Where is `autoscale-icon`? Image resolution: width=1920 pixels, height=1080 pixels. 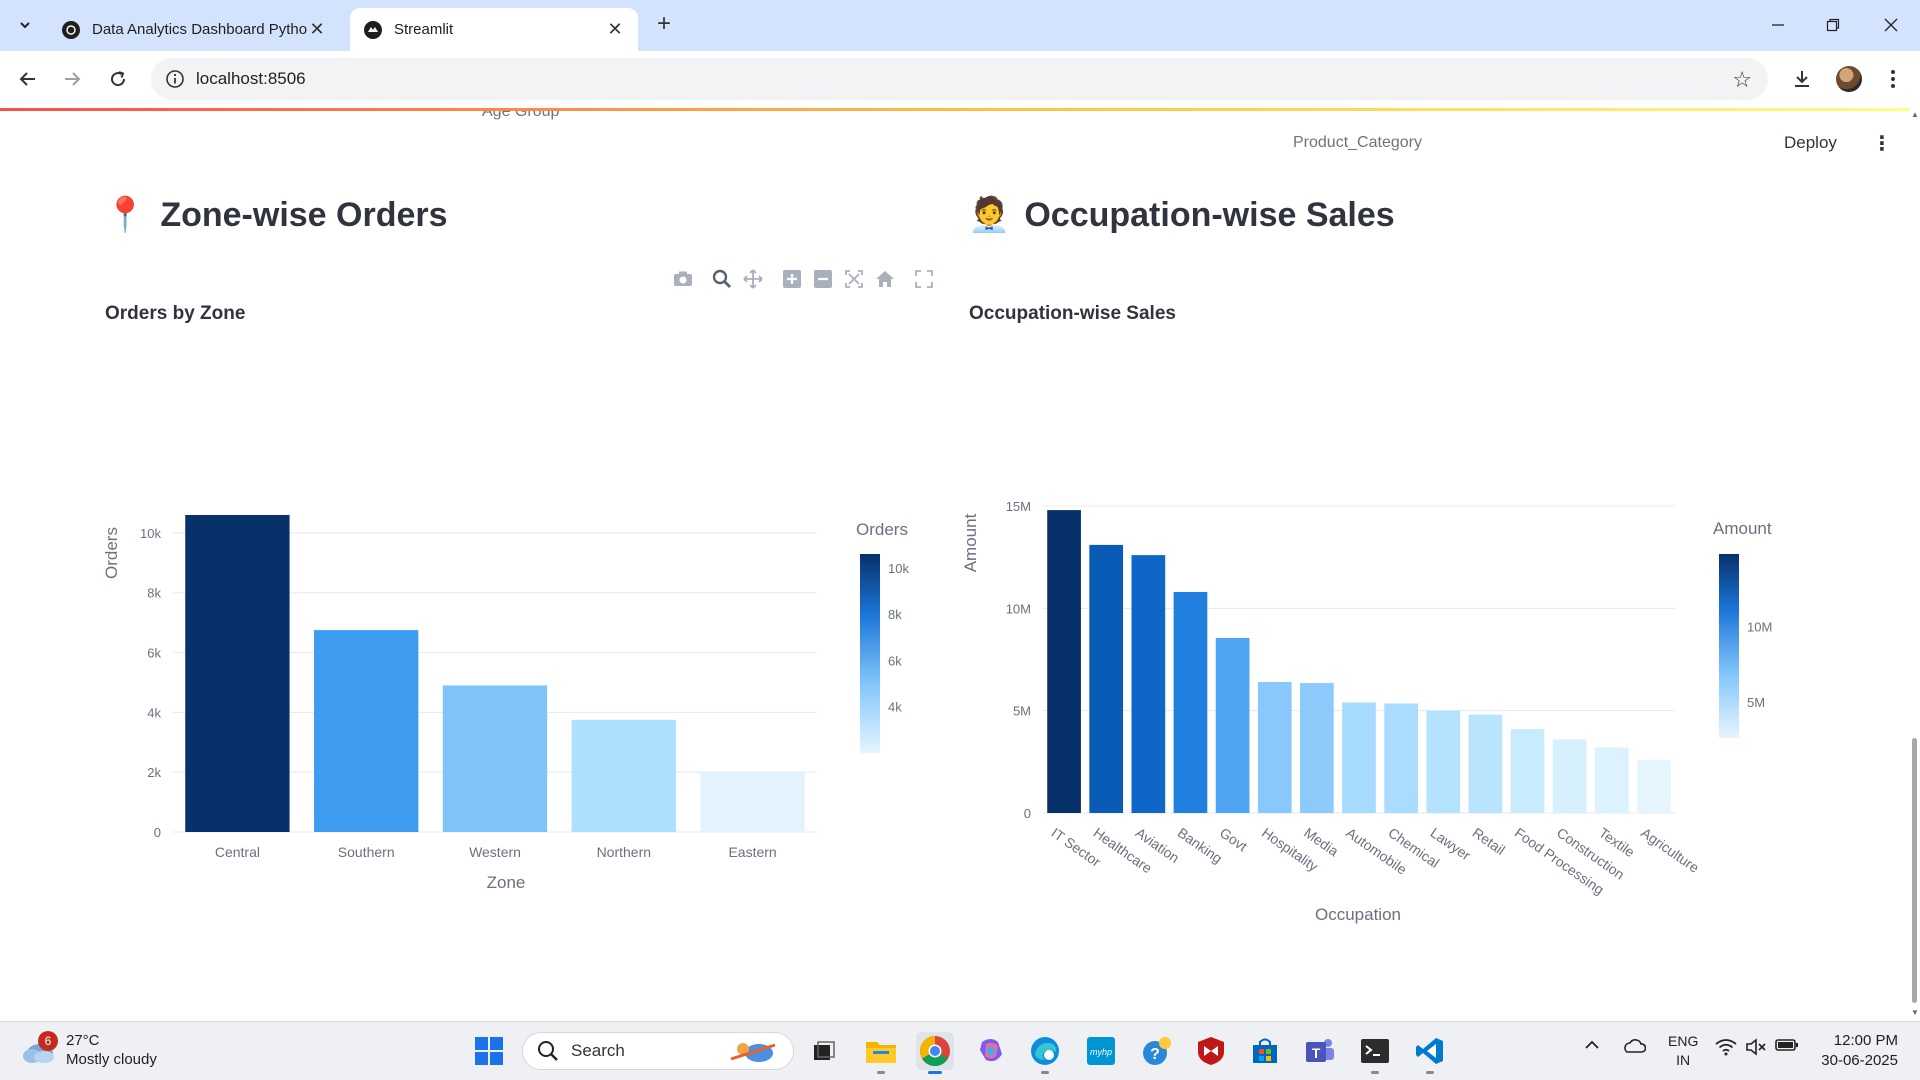 autoscale-icon is located at coordinates (854, 279).